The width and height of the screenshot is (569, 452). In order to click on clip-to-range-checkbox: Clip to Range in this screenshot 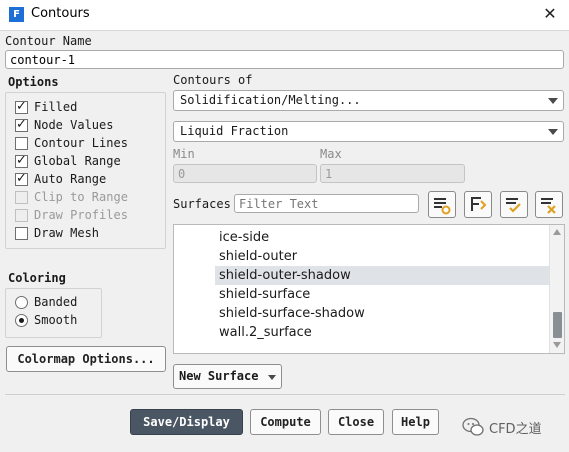, I will do `click(71, 197)`.